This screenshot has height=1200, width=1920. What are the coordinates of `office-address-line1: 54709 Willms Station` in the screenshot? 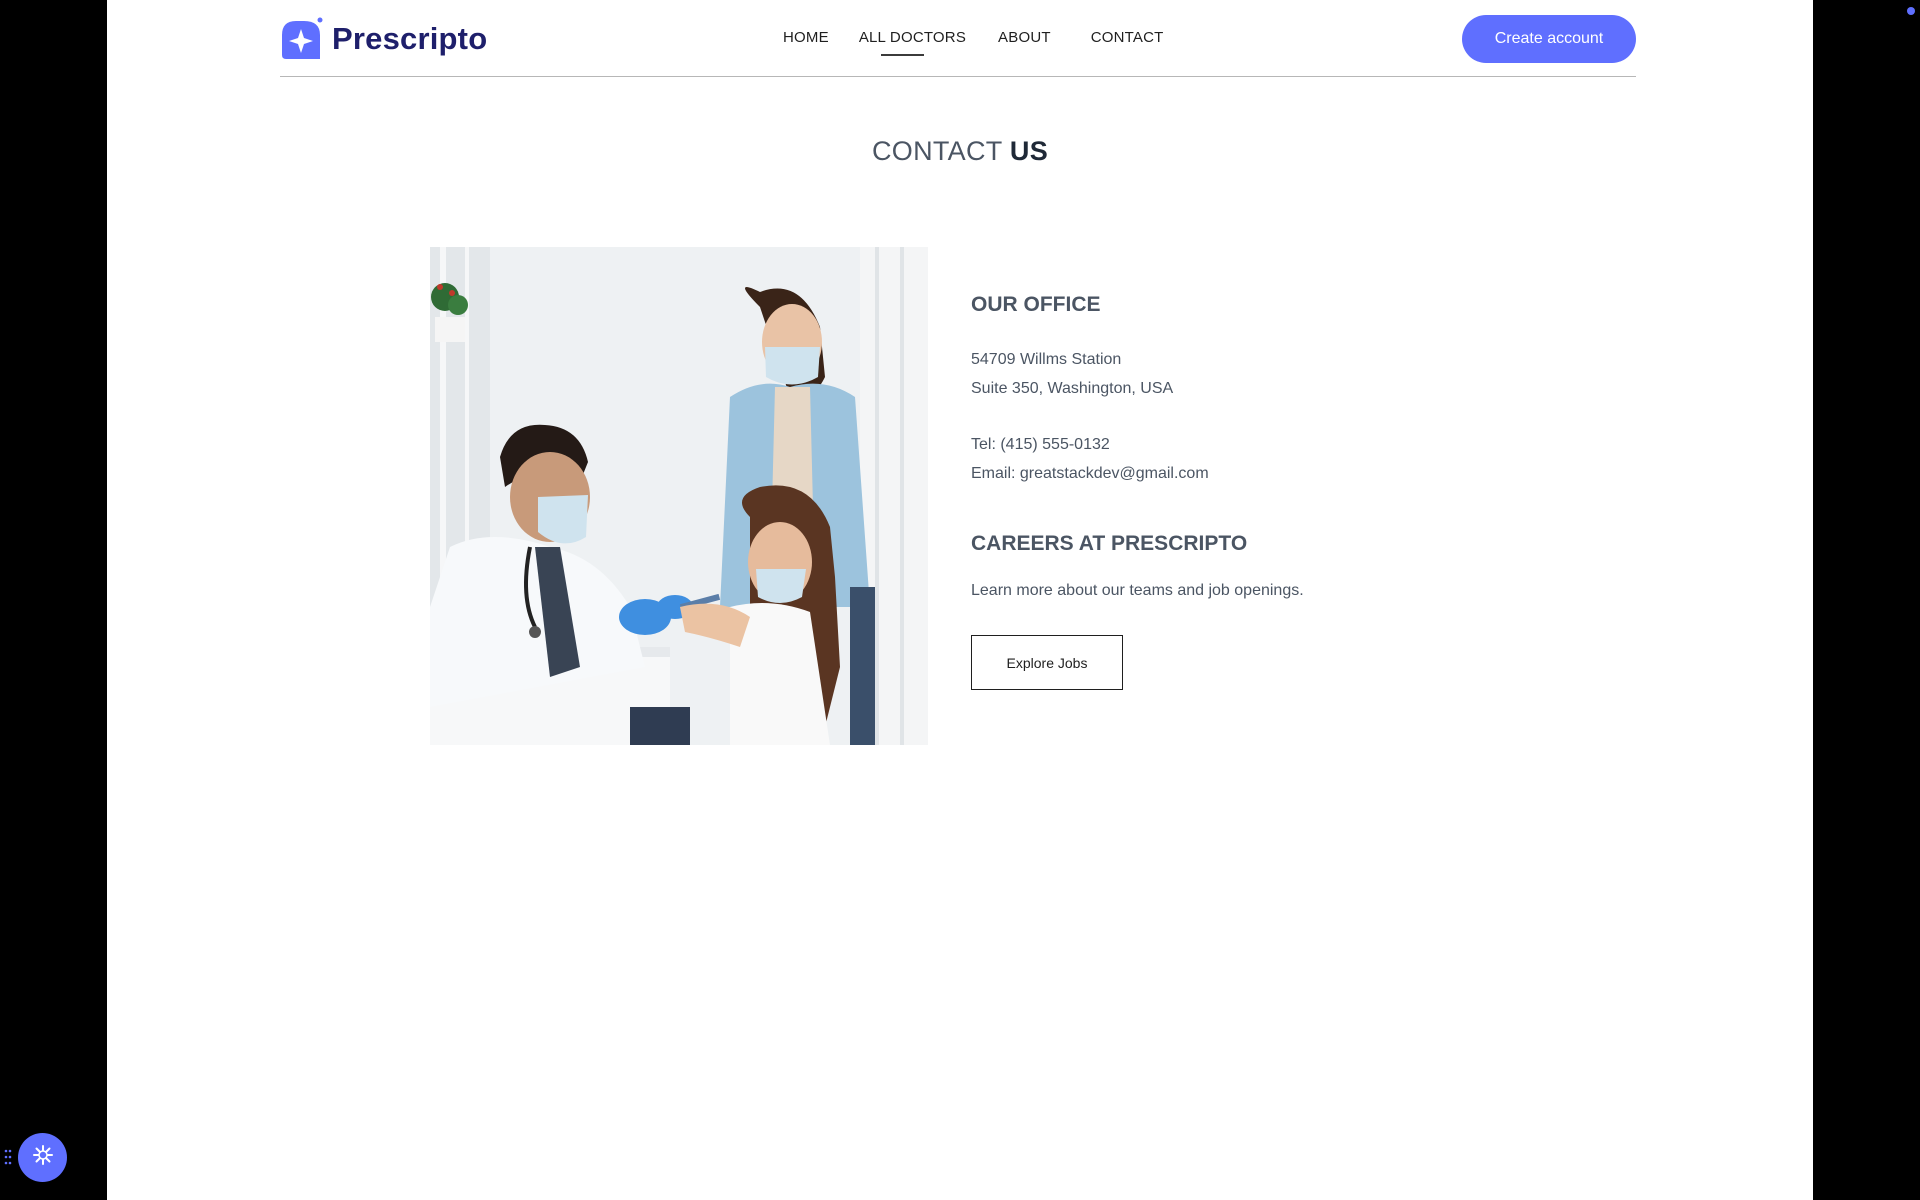 It's located at (1046, 359).